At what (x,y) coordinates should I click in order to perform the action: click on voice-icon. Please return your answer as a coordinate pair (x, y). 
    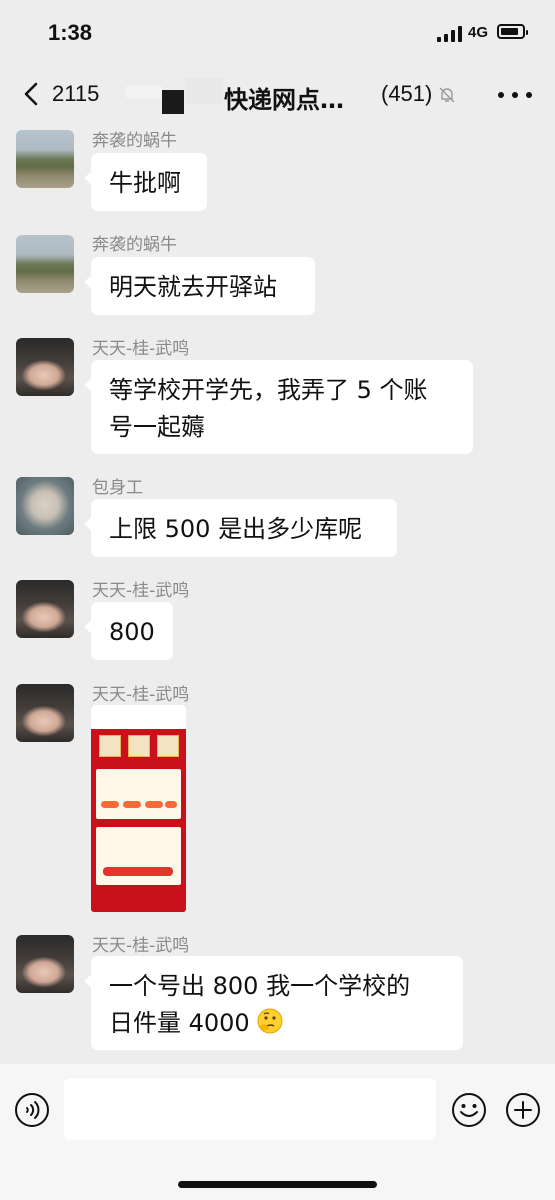
    Looking at the image, I should click on (32, 1110).